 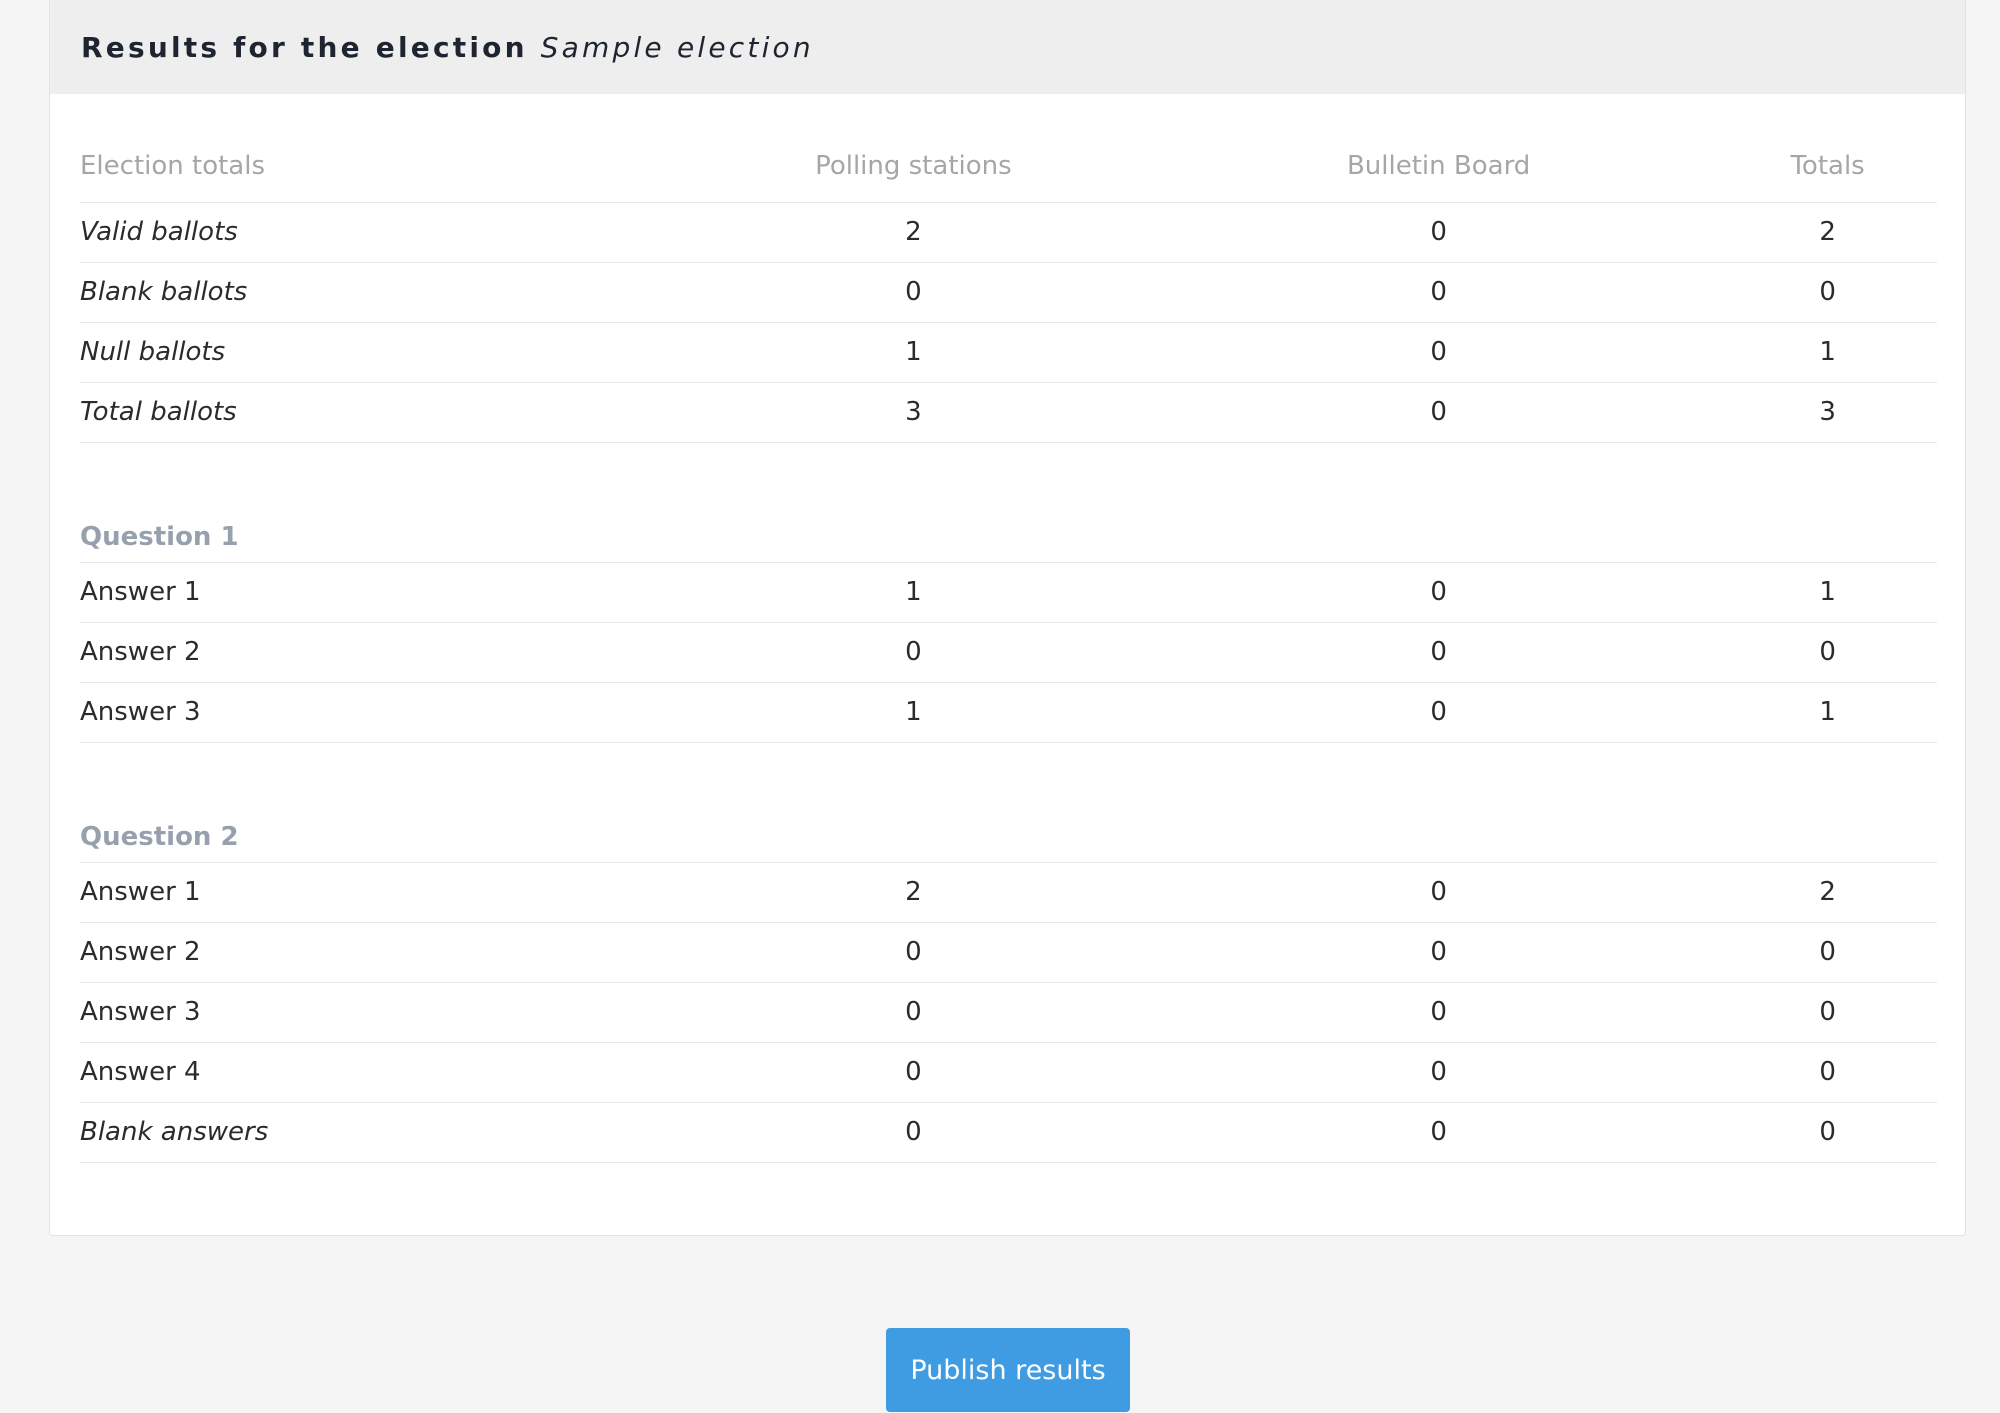 What do you see at coordinates (374, 412) in the screenshot?
I see `row-label-total-ballots: Total ballots` at bounding box center [374, 412].